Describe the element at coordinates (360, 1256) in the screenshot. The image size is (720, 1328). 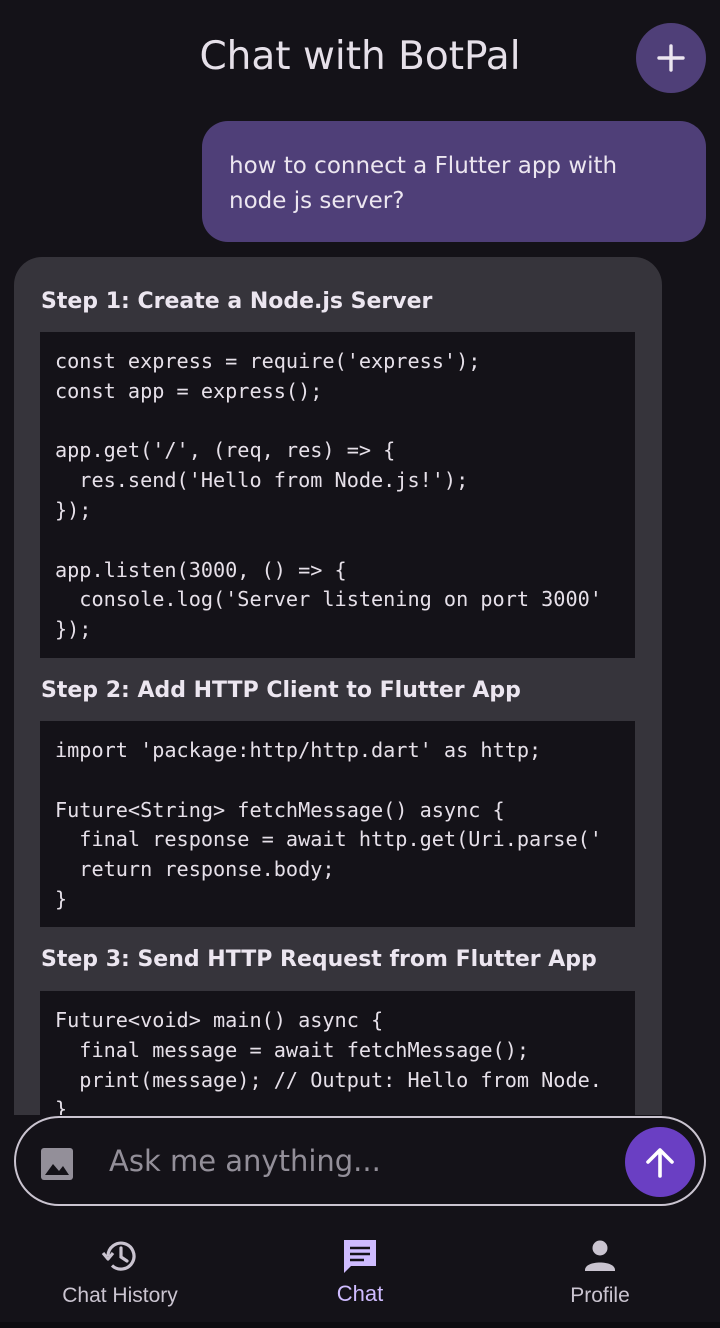
I see `chat-icon` at that location.